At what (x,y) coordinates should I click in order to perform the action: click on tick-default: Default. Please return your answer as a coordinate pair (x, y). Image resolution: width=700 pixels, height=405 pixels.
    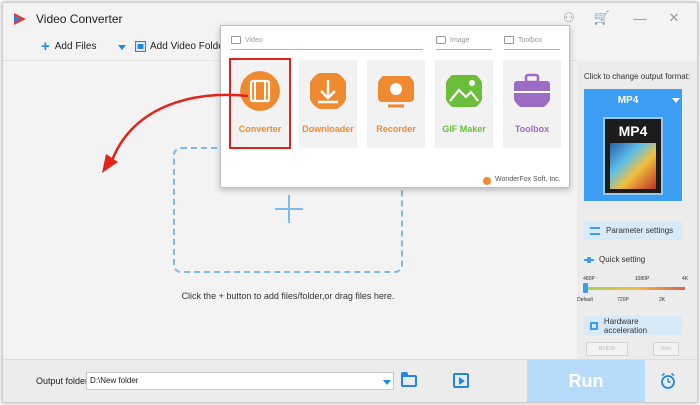
    Looking at the image, I should click on (585, 300).